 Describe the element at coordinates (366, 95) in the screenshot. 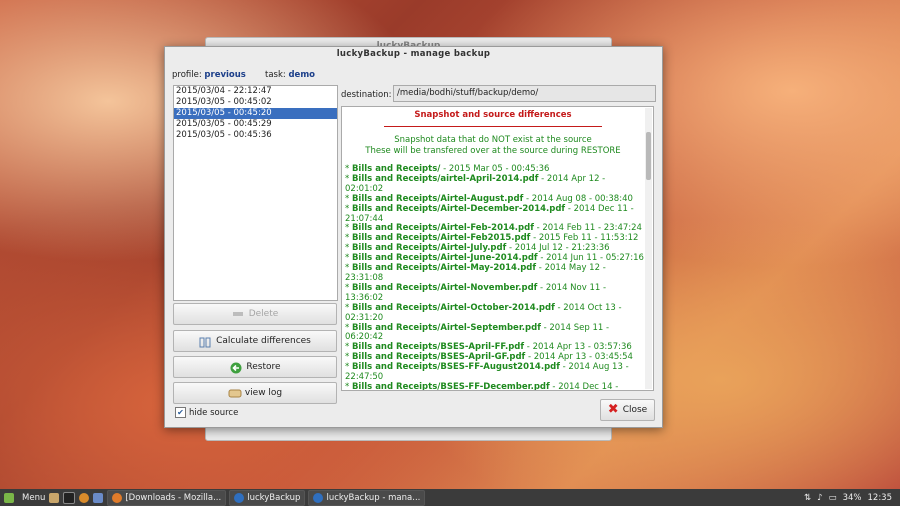

I see `destination-label: destination:` at that location.